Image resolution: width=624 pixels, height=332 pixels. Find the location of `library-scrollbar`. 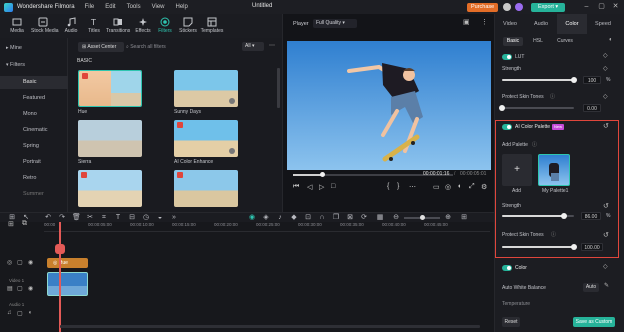

library-scrollbar is located at coordinates (278, 88).